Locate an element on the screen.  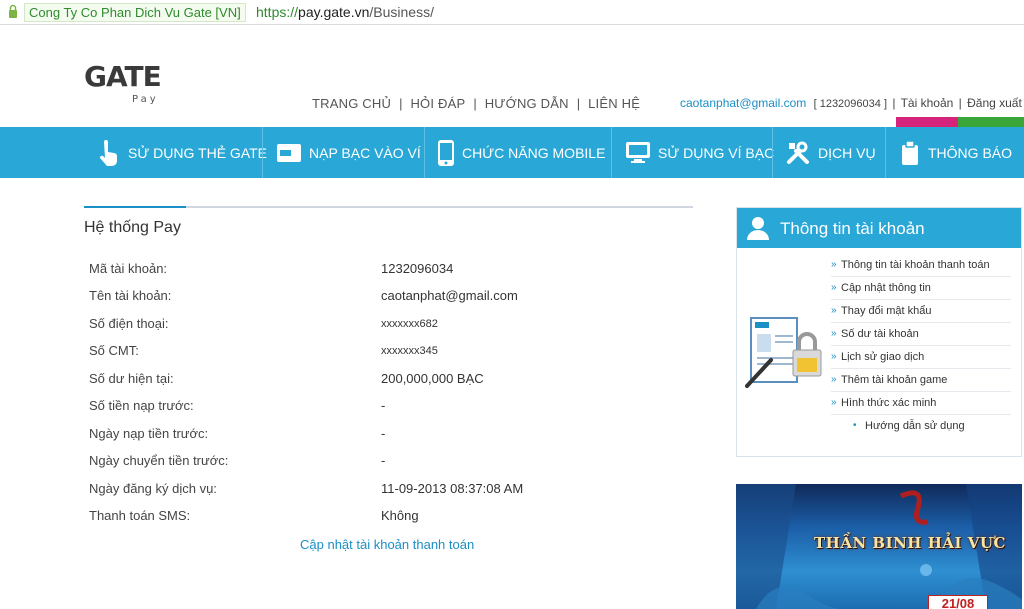
info-row-last-topup-amount: Số tiền nạp trước: - is located at coordinates (237, 405).